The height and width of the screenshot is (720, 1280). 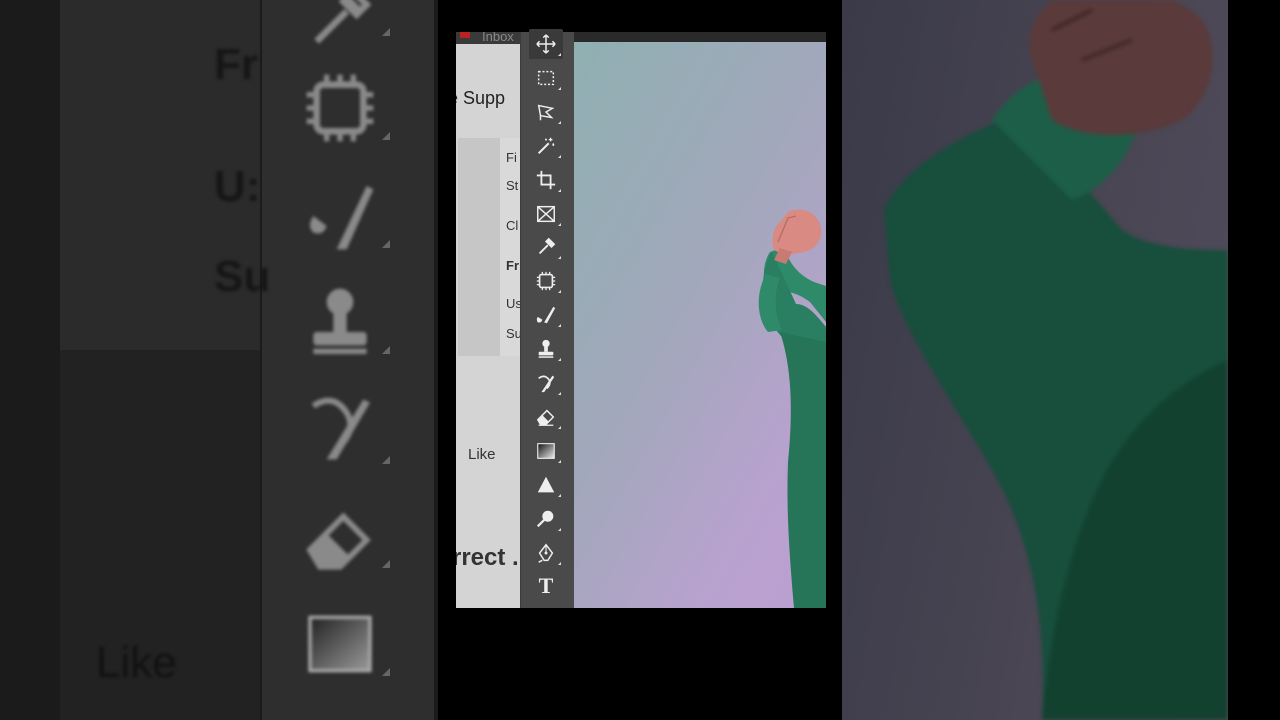 What do you see at coordinates (340, 322) in the screenshot?
I see `blurred-stamp-icon` at bounding box center [340, 322].